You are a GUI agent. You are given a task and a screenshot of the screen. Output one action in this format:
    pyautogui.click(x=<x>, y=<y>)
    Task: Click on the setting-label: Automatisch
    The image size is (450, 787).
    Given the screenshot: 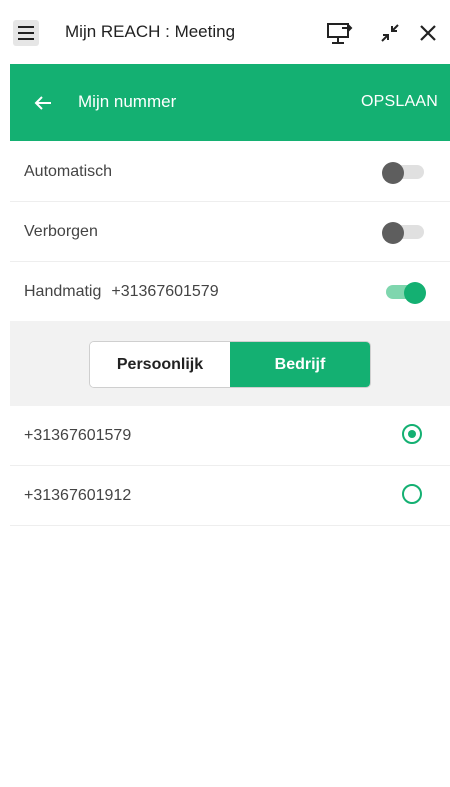 What is the action you would take?
    pyautogui.click(x=68, y=171)
    